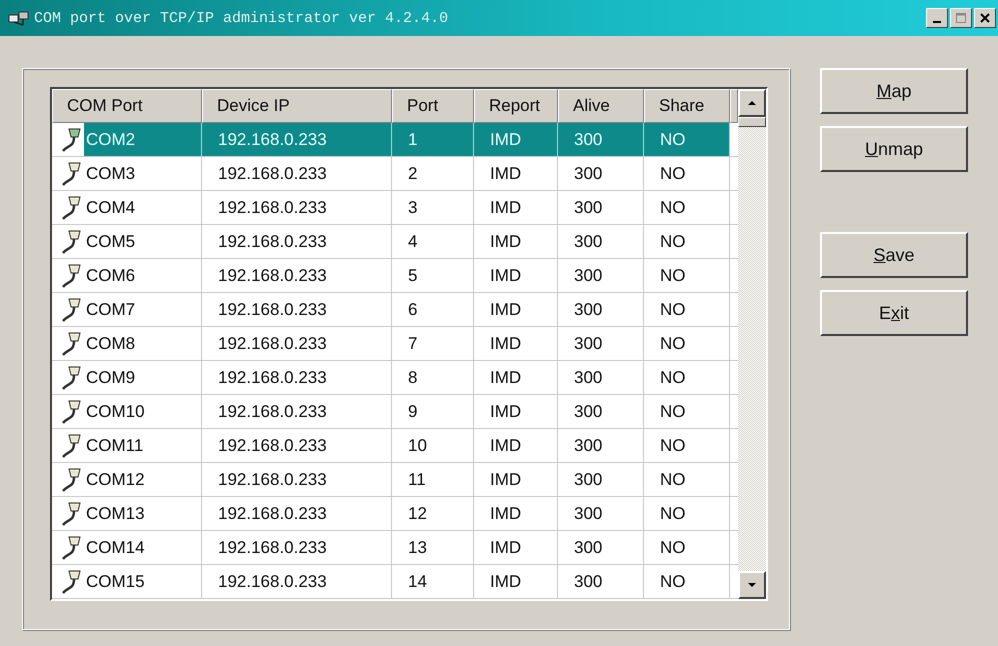  I want to click on port-name: COM14, so click(115, 548).